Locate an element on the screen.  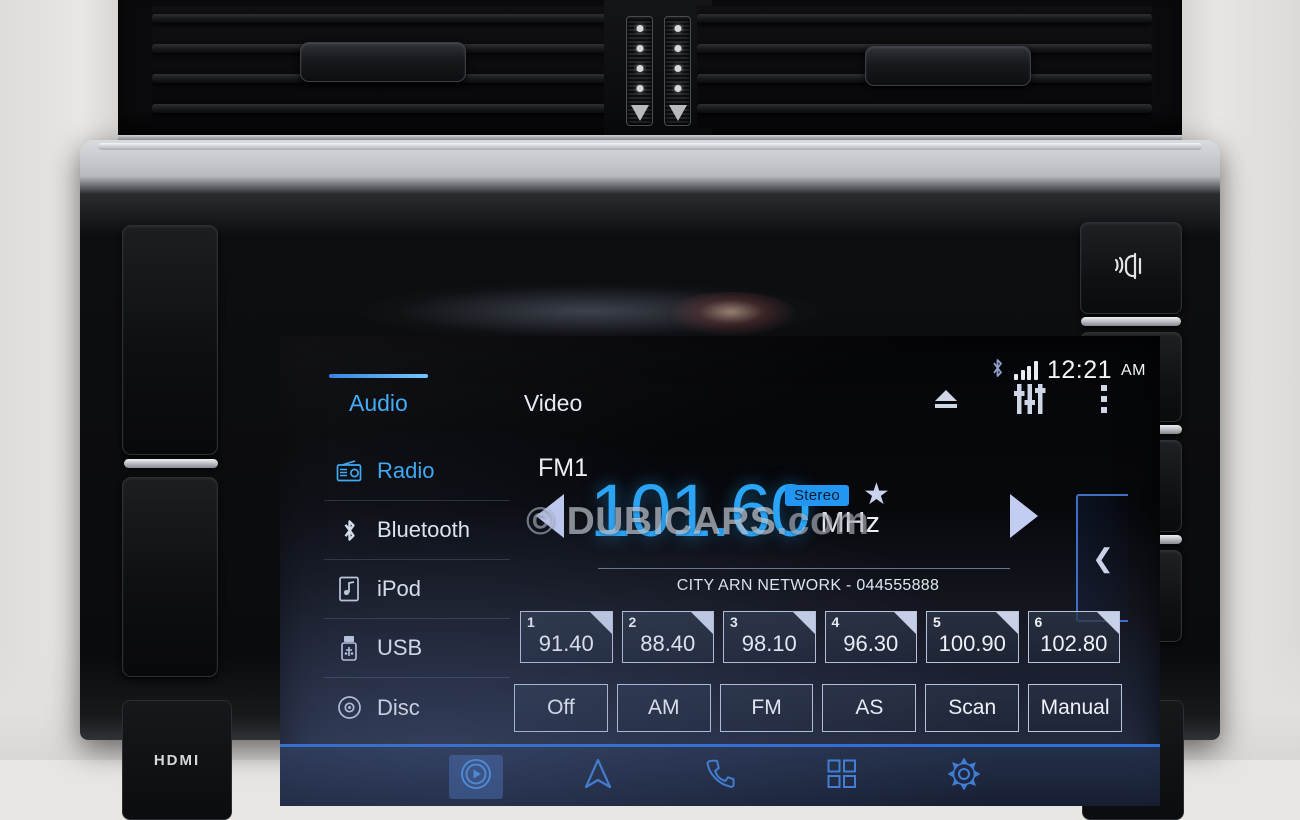
frequency-badges: Stereo ★ is located at coordinates (837, 495).